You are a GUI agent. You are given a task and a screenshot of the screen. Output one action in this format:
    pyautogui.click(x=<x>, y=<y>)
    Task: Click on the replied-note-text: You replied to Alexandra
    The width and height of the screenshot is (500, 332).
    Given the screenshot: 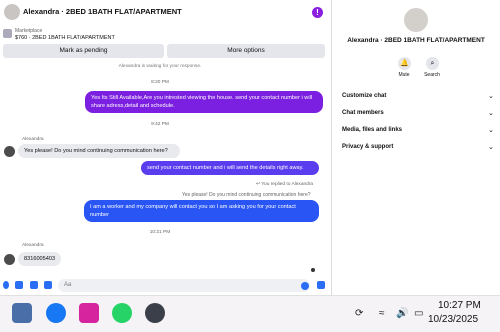 What is the action you would take?
    pyautogui.click(x=287, y=184)
    